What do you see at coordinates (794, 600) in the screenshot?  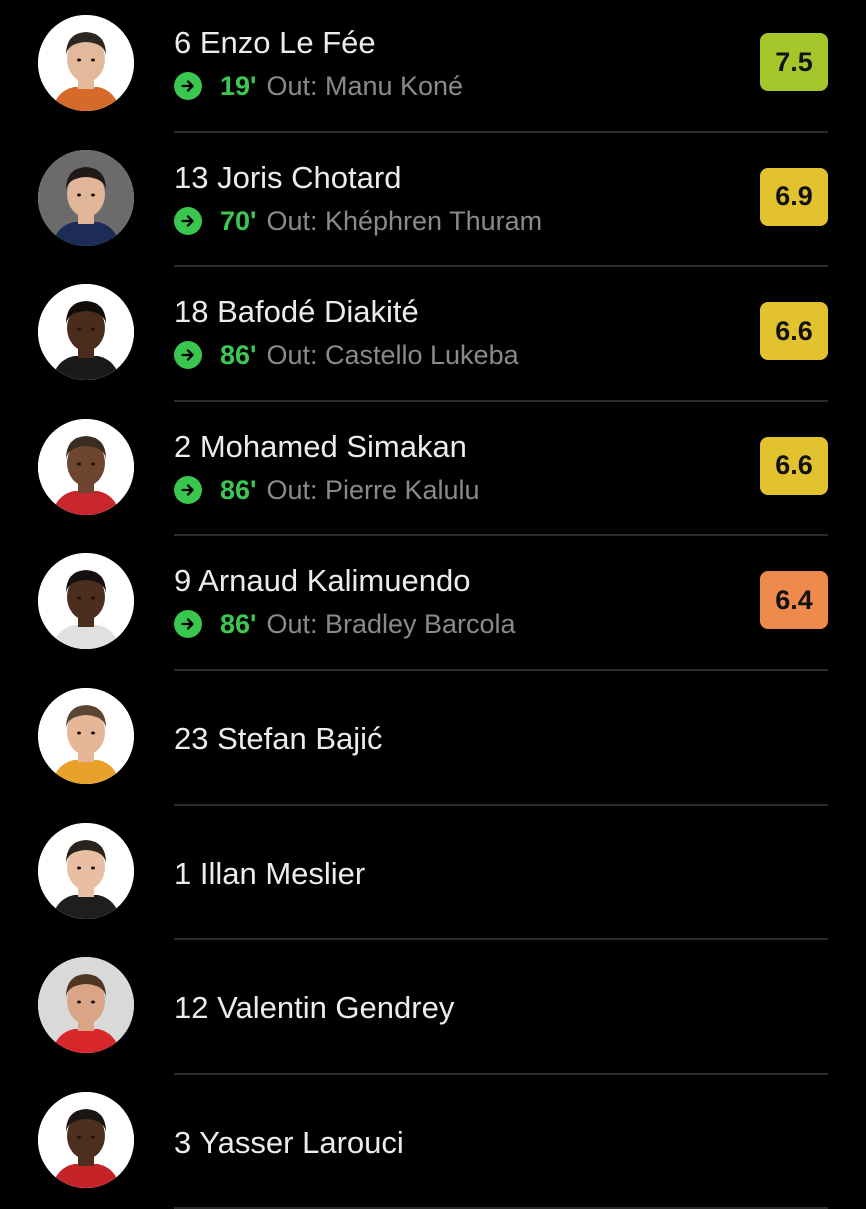 I see `player-rating-badge: 6.4` at bounding box center [794, 600].